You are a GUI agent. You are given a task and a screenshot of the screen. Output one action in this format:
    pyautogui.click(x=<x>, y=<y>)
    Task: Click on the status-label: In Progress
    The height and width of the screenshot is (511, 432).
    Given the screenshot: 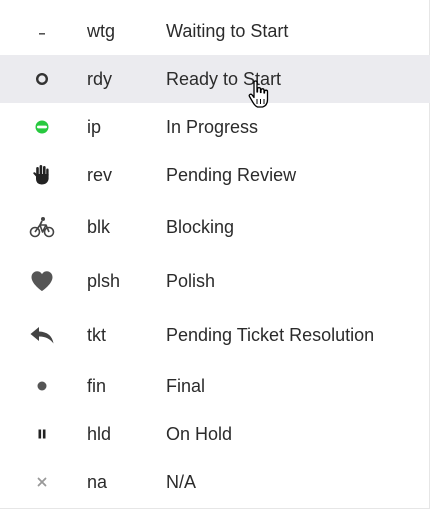 What is the action you would take?
    pyautogui.click(x=212, y=126)
    